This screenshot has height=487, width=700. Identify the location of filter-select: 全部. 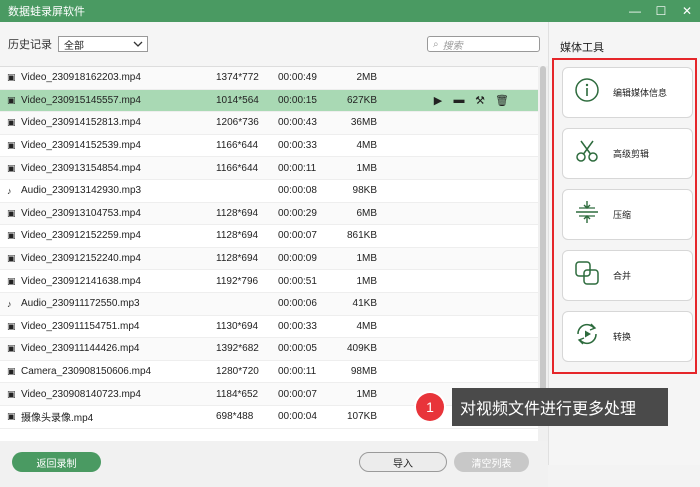
(103, 44).